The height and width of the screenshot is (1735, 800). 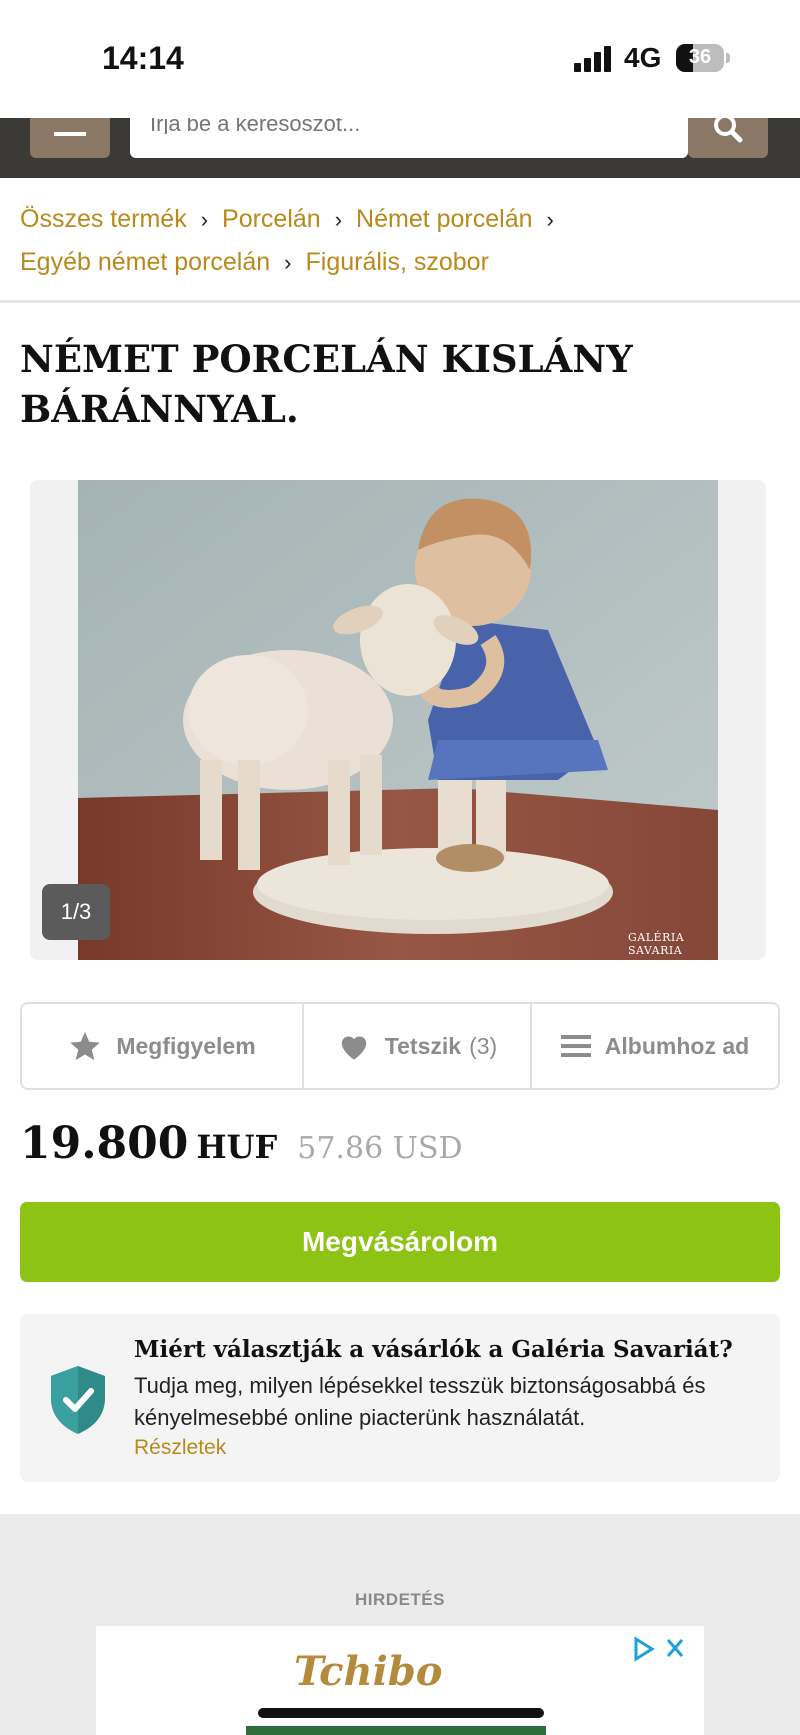 I want to click on breadcrumb-all-products: Összes termék, so click(x=103, y=219).